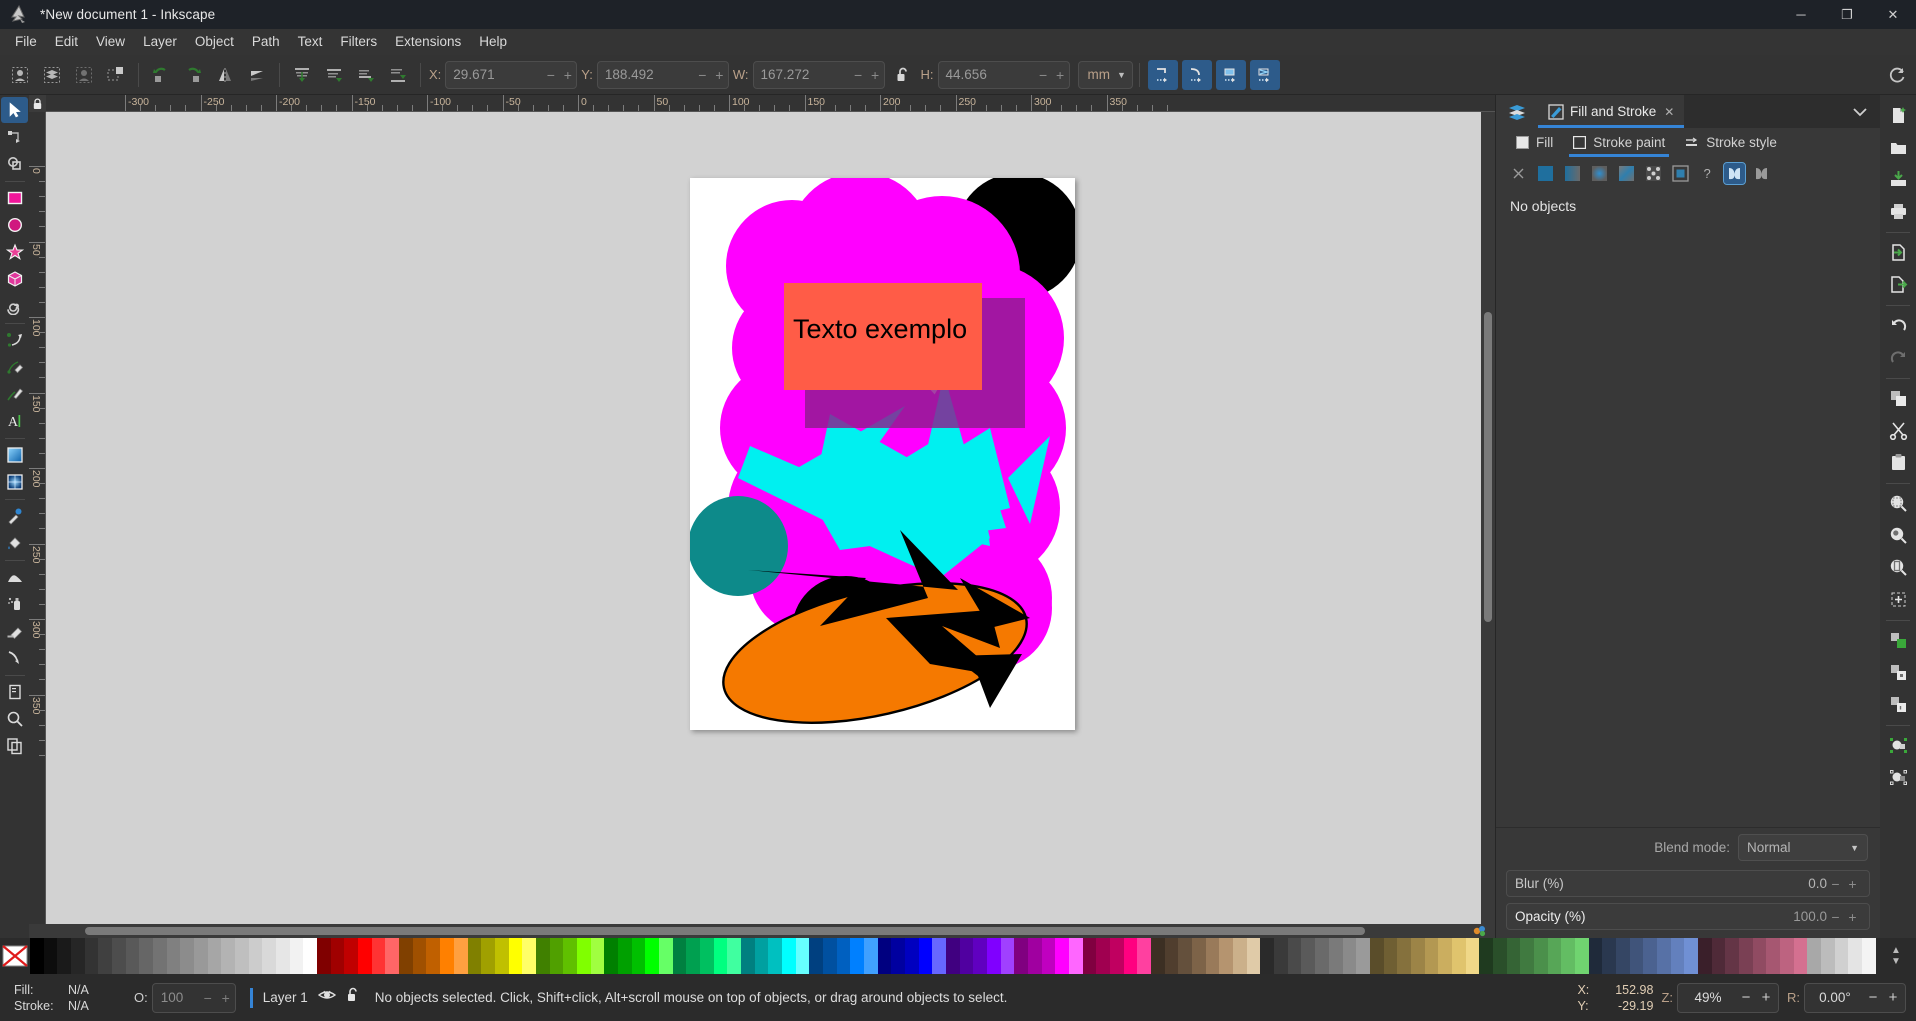  I want to click on zoom-fit-button, so click(1898, 599).